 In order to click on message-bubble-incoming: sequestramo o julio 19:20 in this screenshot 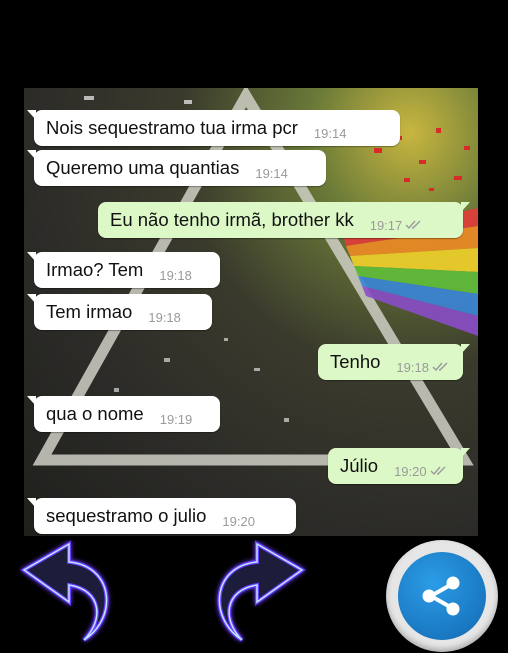, I will do `click(161, 516)`.